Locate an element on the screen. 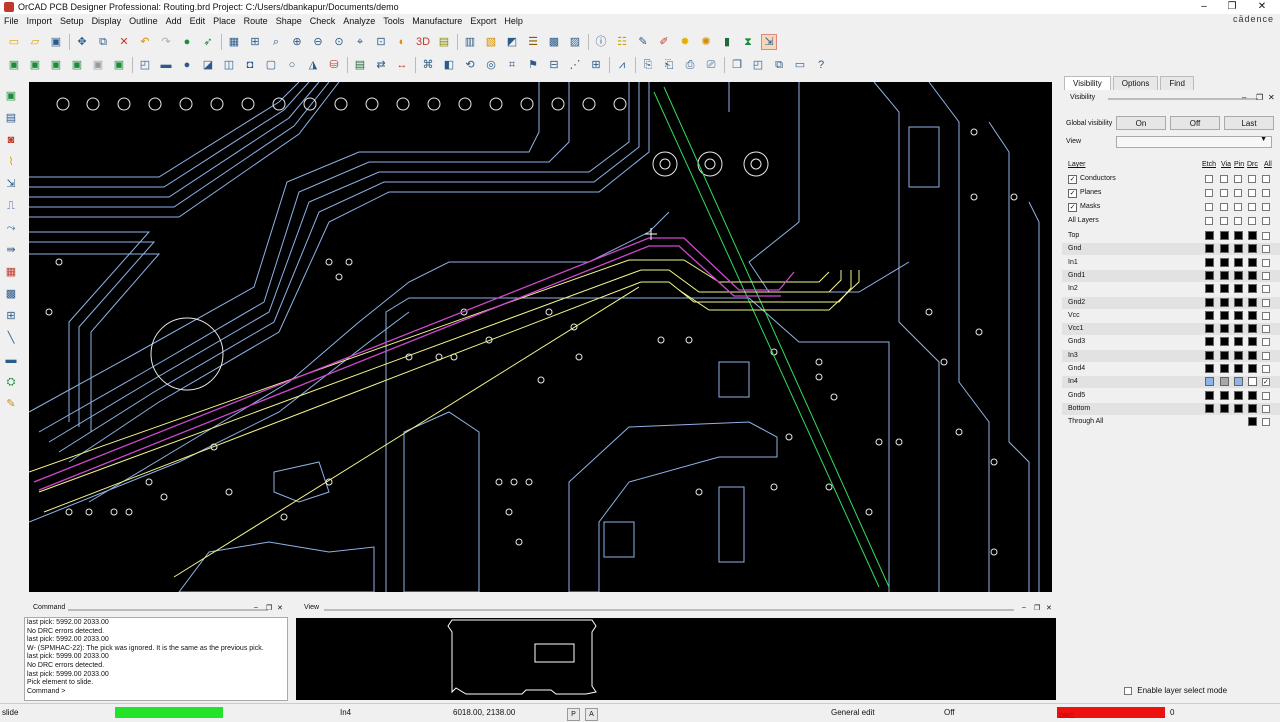 The height and width of the screenshot is (722, 1280). layer-off-icon: ▣ is located at coordinates (98, 65).